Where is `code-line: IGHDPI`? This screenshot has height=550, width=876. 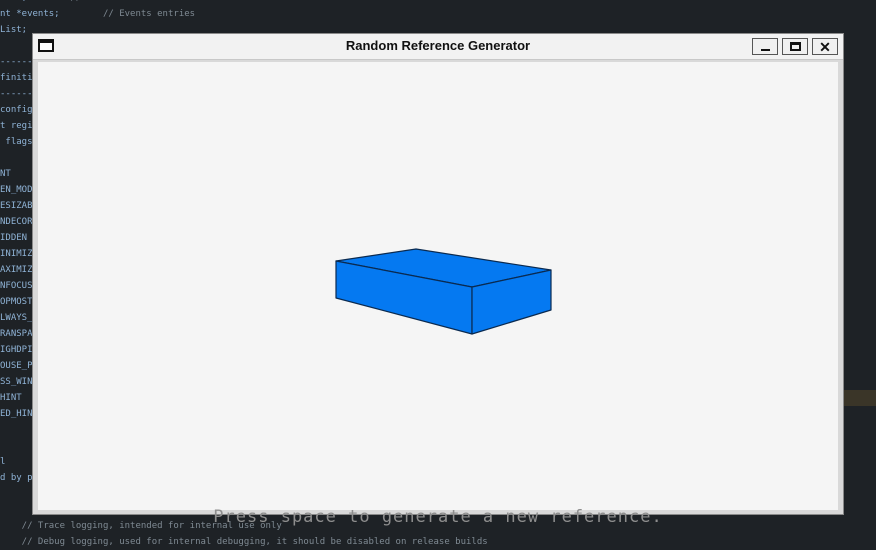
code-line: IGHDPI is located at coordinates (16, 350).